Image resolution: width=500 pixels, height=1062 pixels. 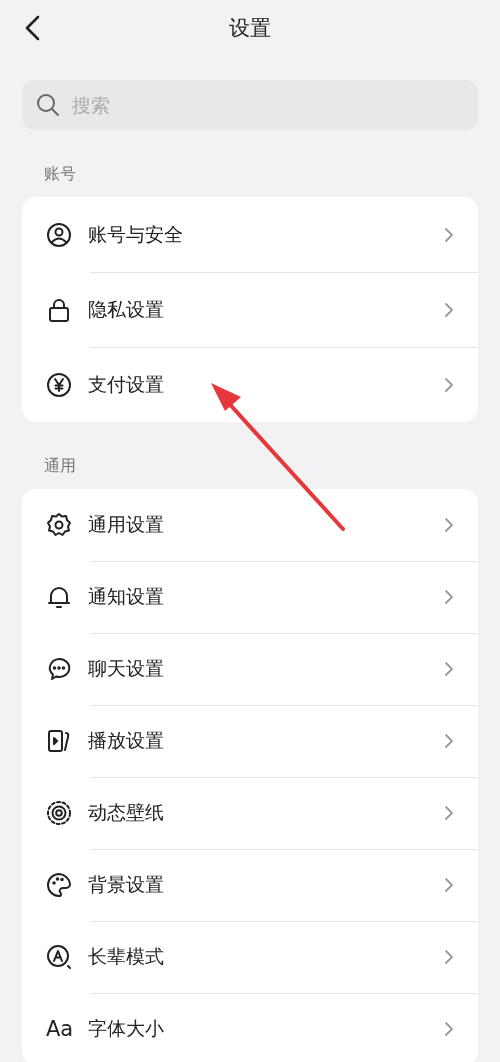 What do you see at coordinates (59, 669) in the screenshot?
I see `chat-icon` at bounding box center [59, 669].